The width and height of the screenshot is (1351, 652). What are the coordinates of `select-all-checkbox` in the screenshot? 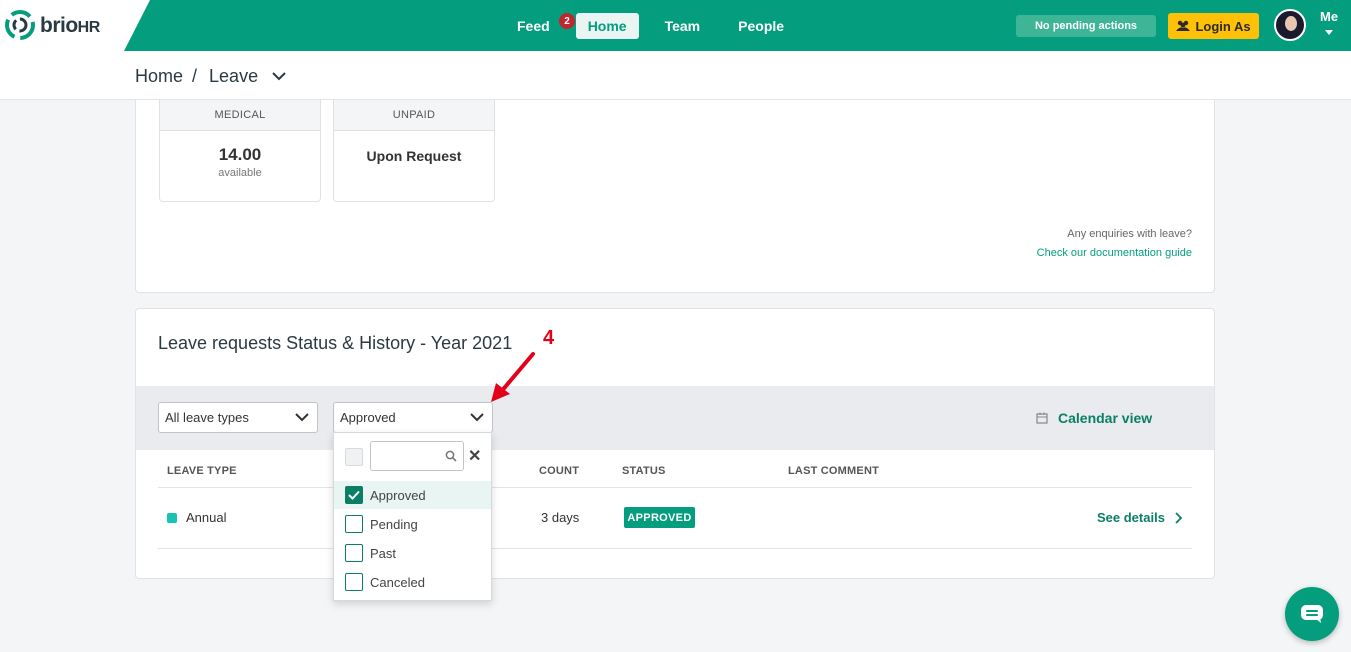 It's located at (354, 457).